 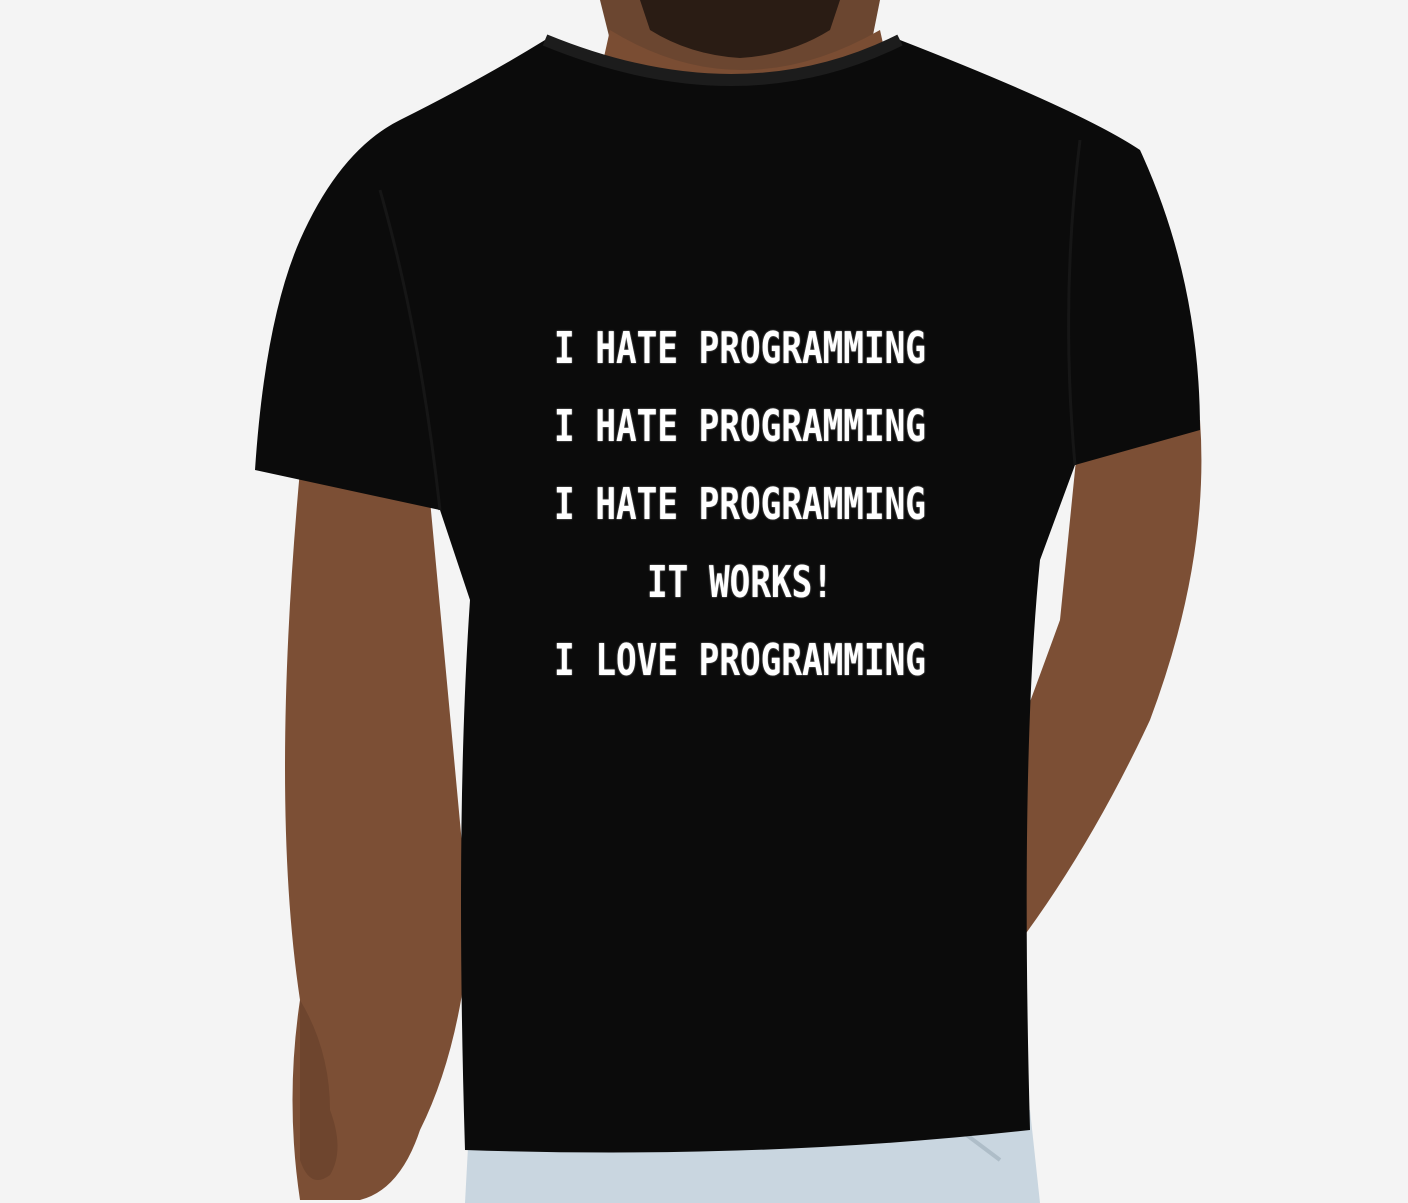 What do you see at coordinates (740, 582) in the screenshot?
I see `print-line: IT WORKS!` at bounding box center [740, 582].